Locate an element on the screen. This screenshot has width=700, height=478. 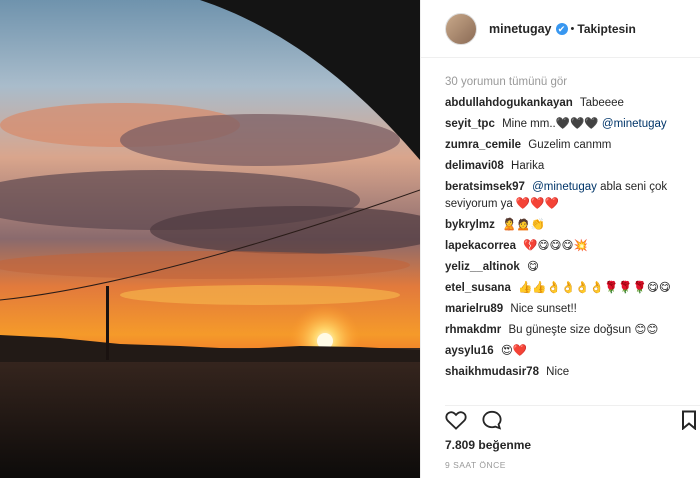
comment-text: Tabeeee is located at coordinates (601, 103).